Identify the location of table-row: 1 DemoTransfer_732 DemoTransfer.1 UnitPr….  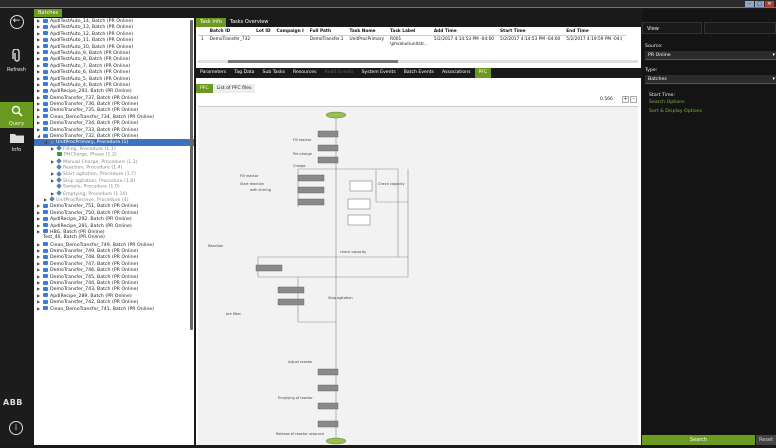
(412, 42).